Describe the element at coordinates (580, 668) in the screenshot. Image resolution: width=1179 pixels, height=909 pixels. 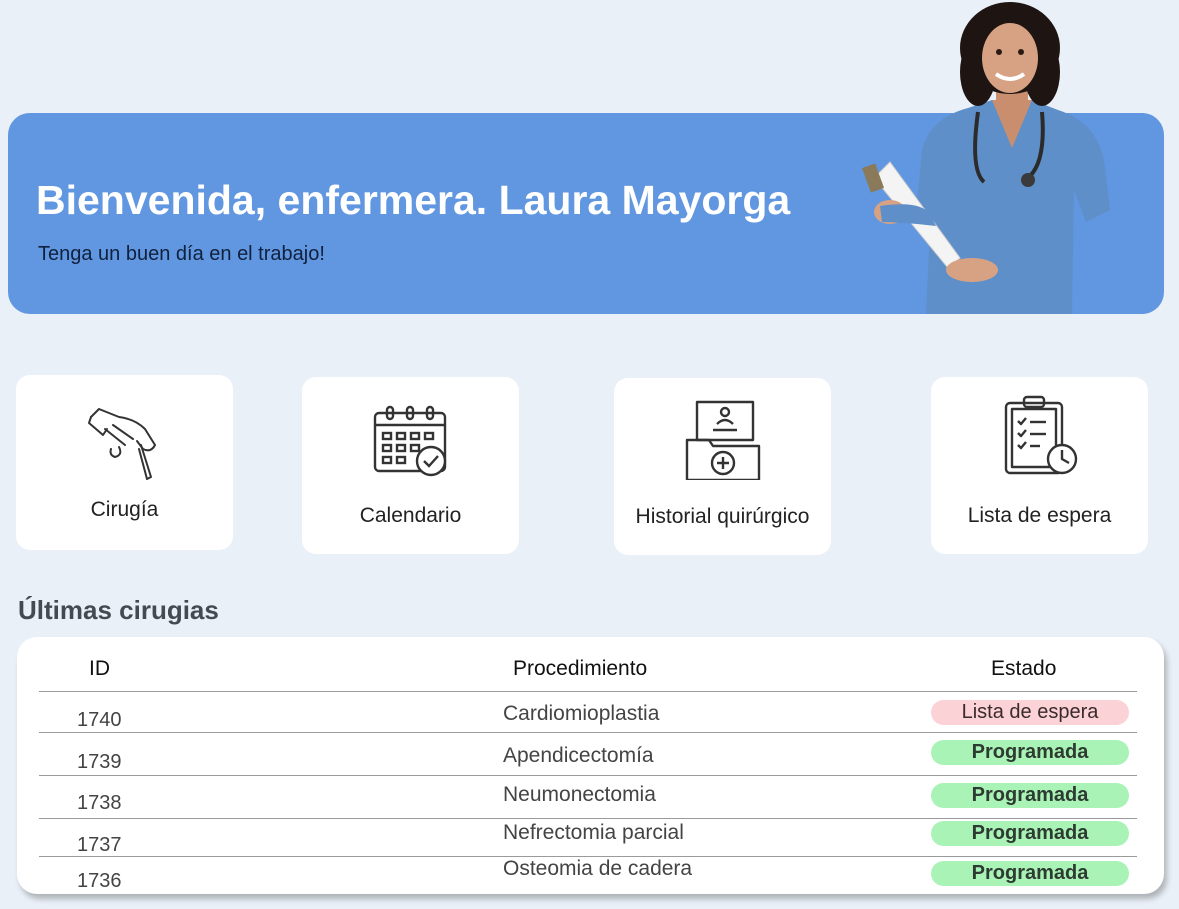
I see `header-procedure: Procedimiento` at that location.